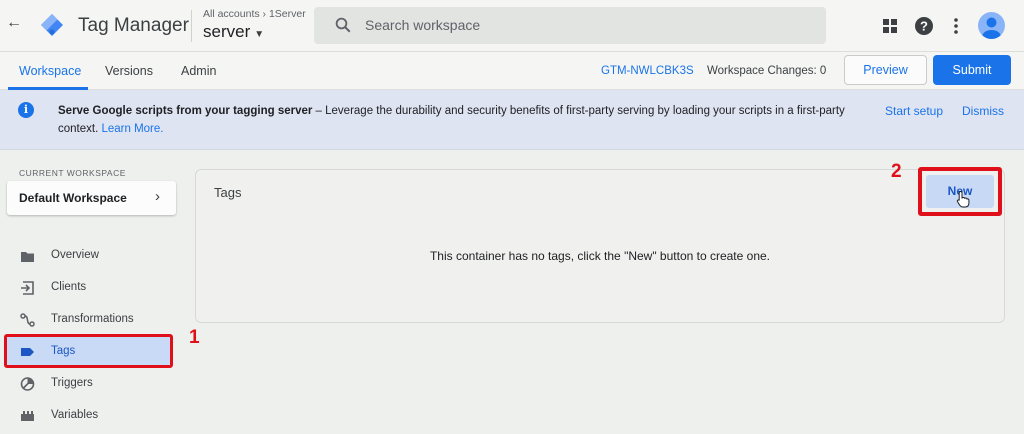 This screenshot has height=434, width=1024. What do you see at coordinates (972, 70) in the screenshot?
I see `submit-button: Submit` at bounding box center [972, 70].